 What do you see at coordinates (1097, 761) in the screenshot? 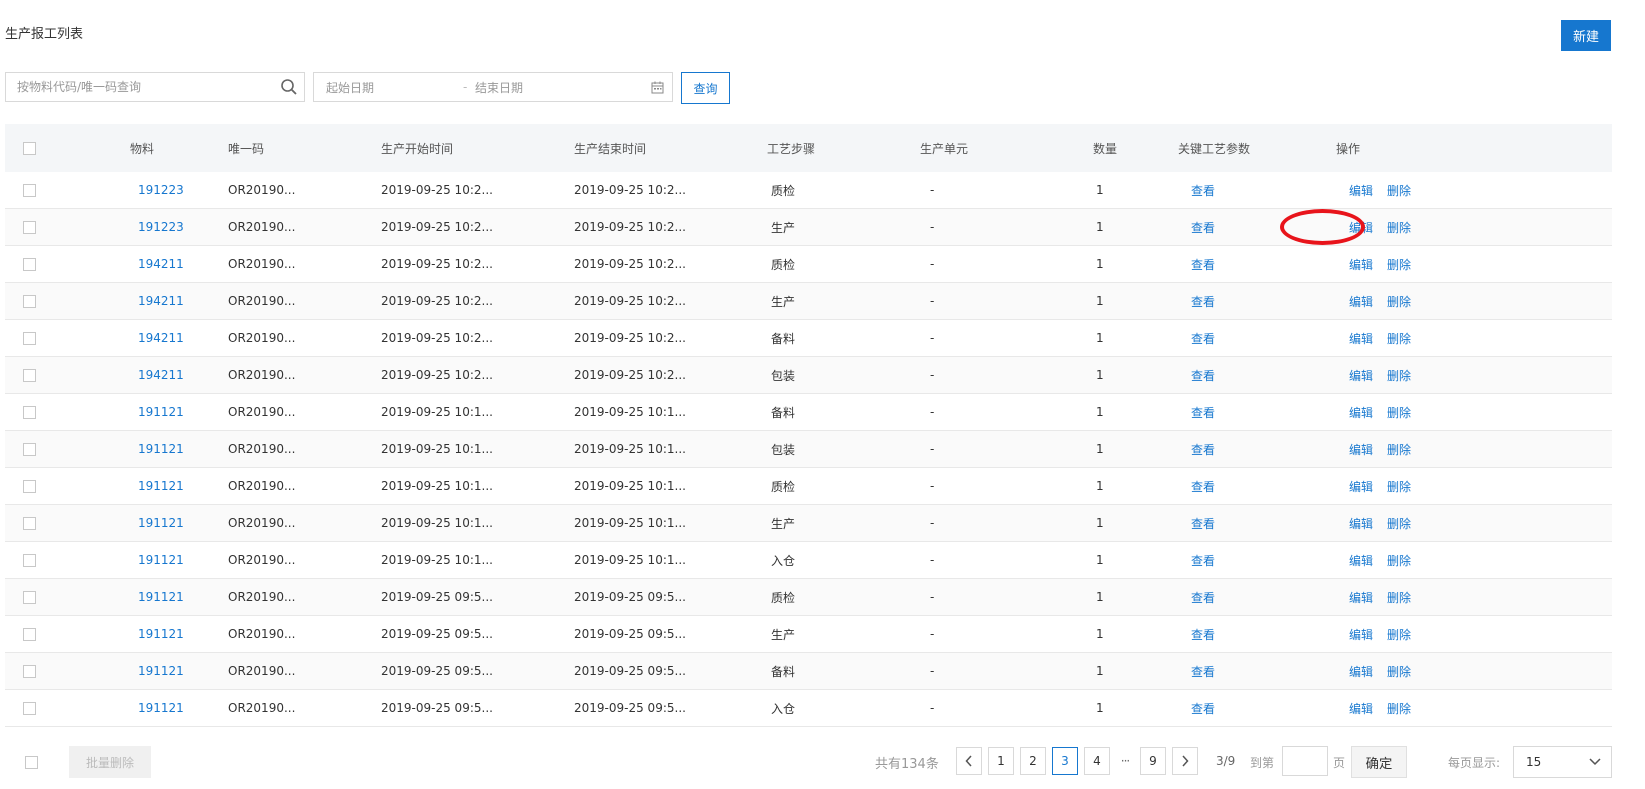
I see `page-4: 4` at bounding box center [1097, 761].